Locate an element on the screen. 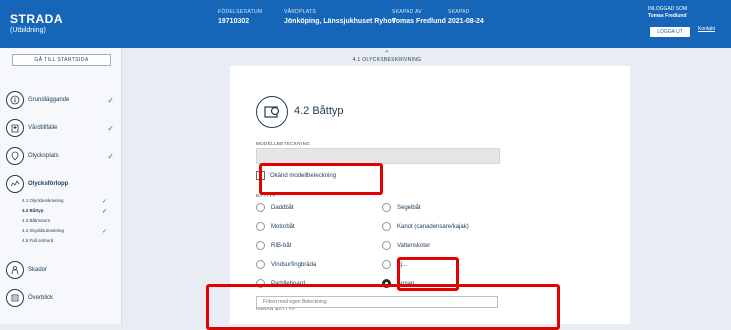 The image size is (731, 330). previous-section-label: 4.1 OLYCKSBESKRIVNING is located at coordinates (387, 60).